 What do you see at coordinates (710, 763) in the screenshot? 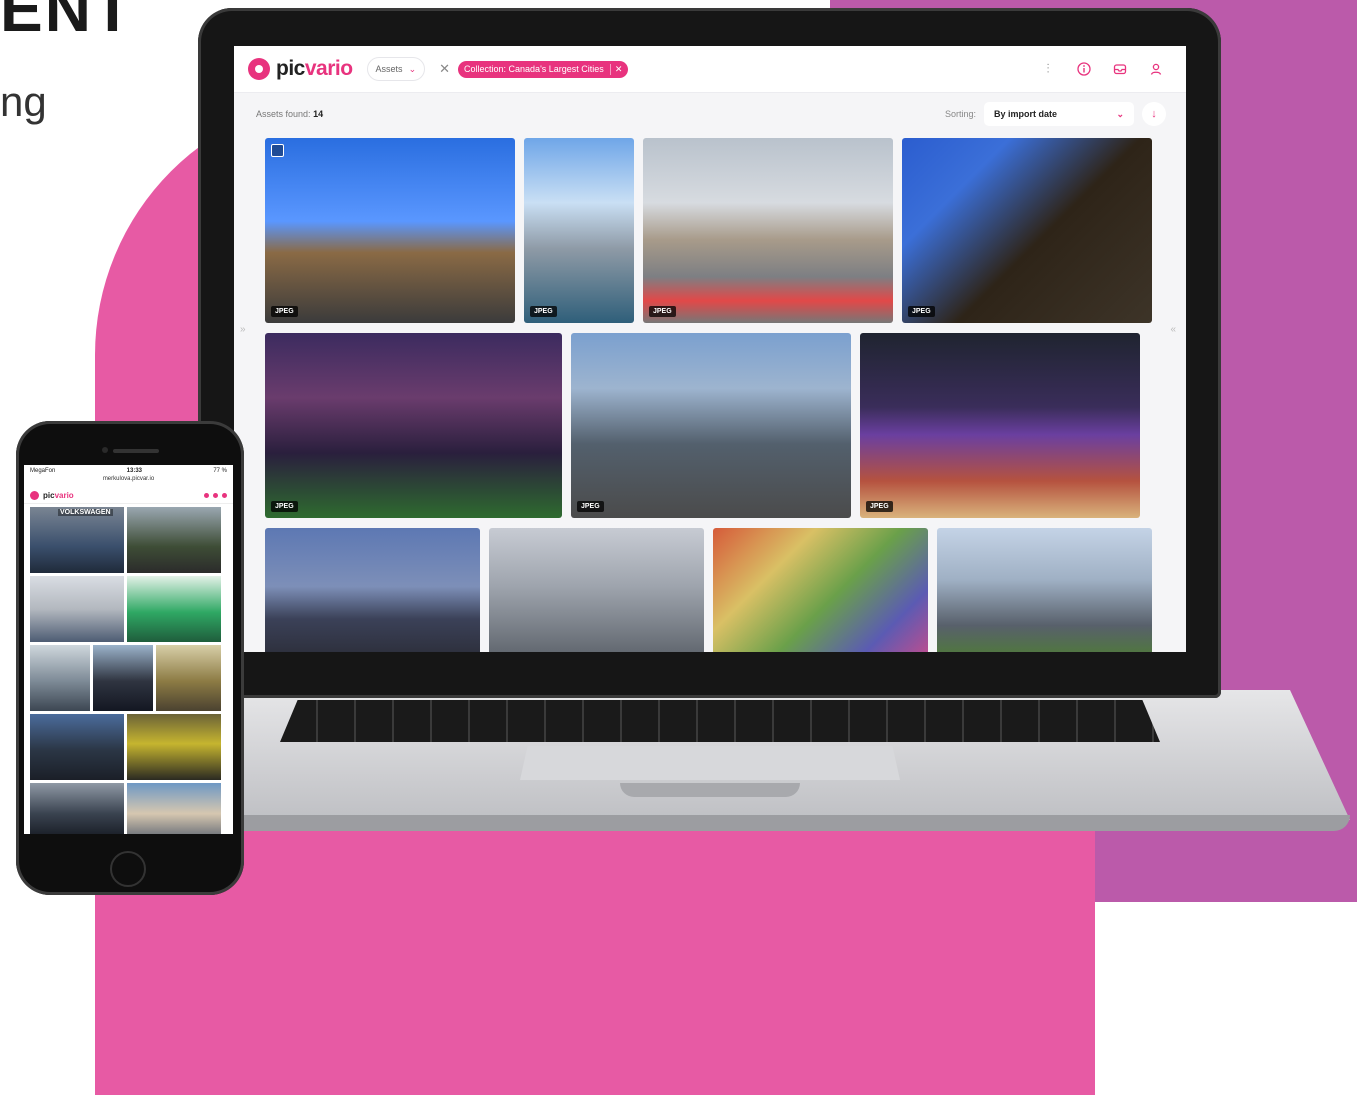
I see `laptop-trackpad` at bounding box center [710, 763].